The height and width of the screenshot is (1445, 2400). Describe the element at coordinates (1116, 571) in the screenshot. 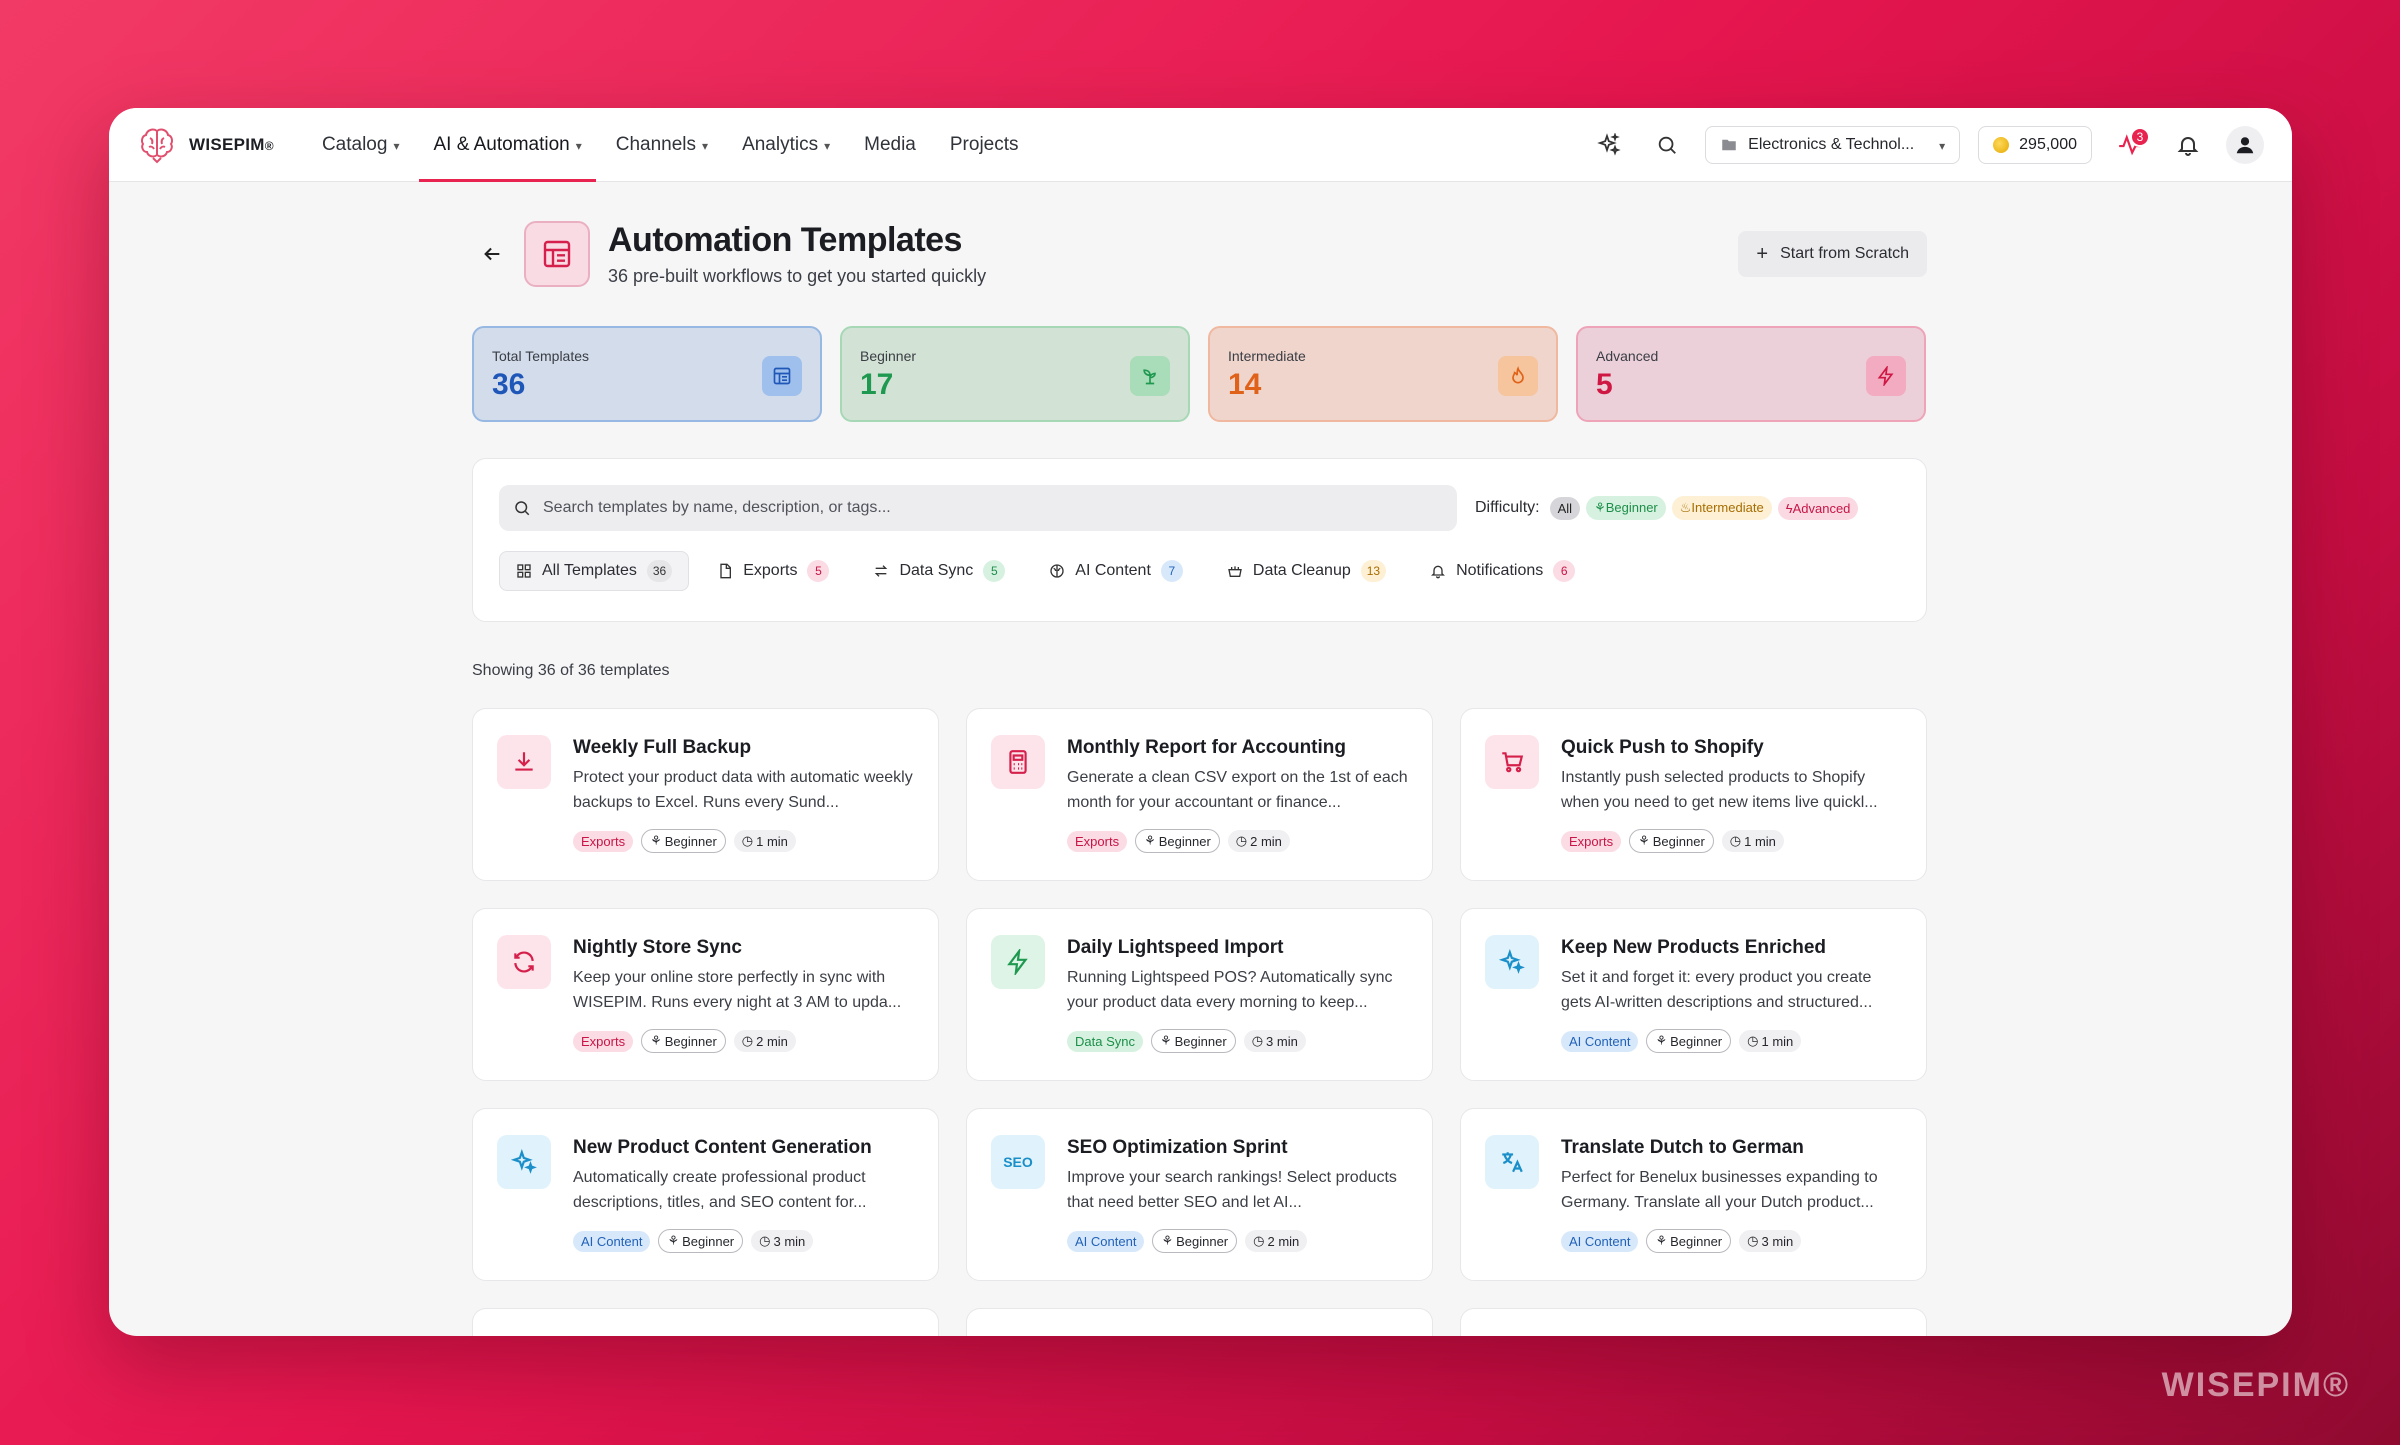

I see `tab-ai-content: AI Content 7` at that location.